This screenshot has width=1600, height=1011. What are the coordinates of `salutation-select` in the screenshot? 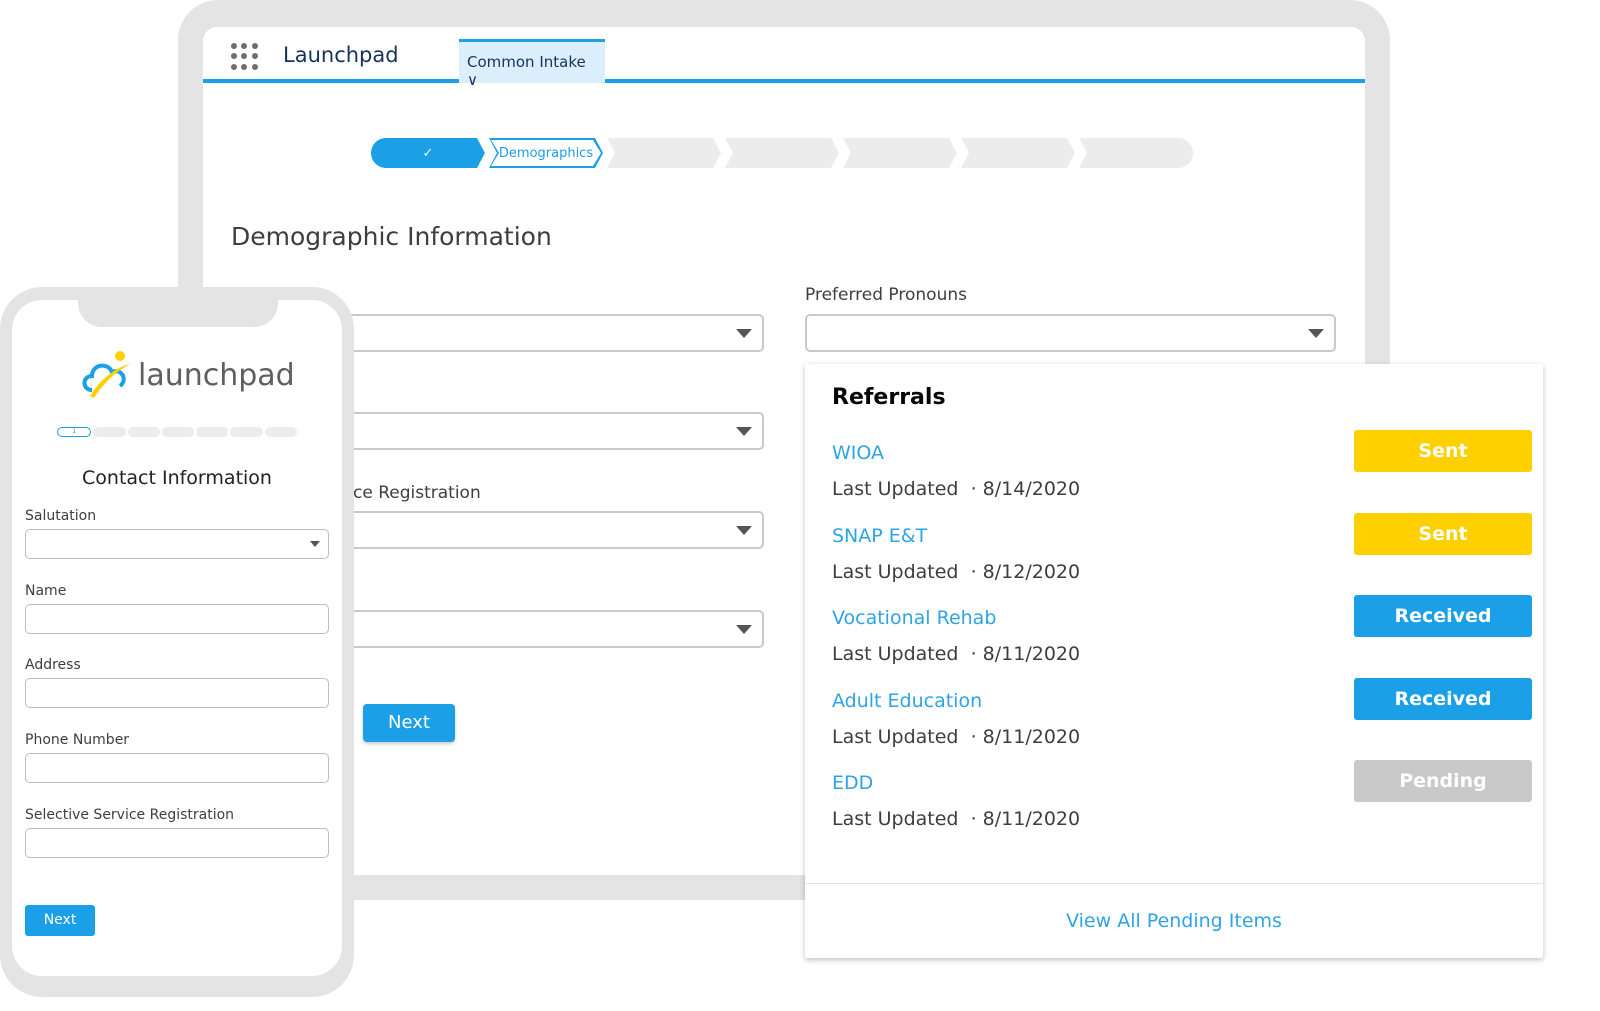 It's located at (177, 544).